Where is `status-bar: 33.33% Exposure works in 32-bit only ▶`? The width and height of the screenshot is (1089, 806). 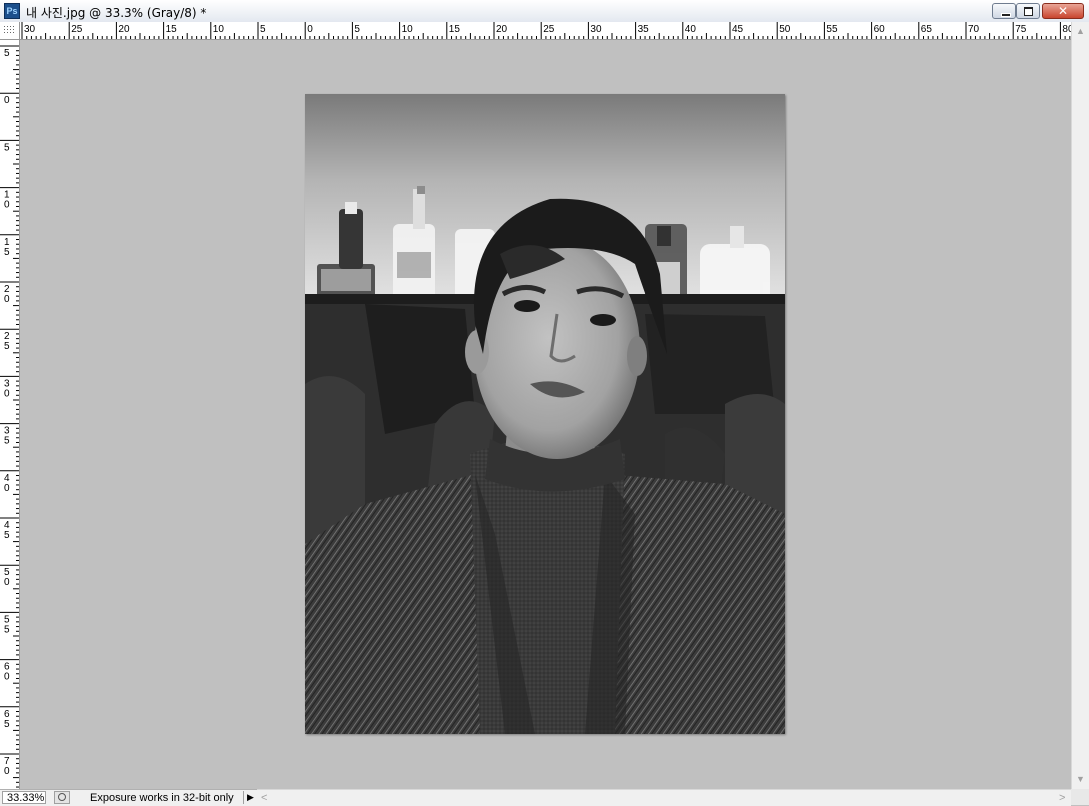 status-bar: 33.33% Exposure works in 32-bit only ▶ is located at coordinates (128, 797).